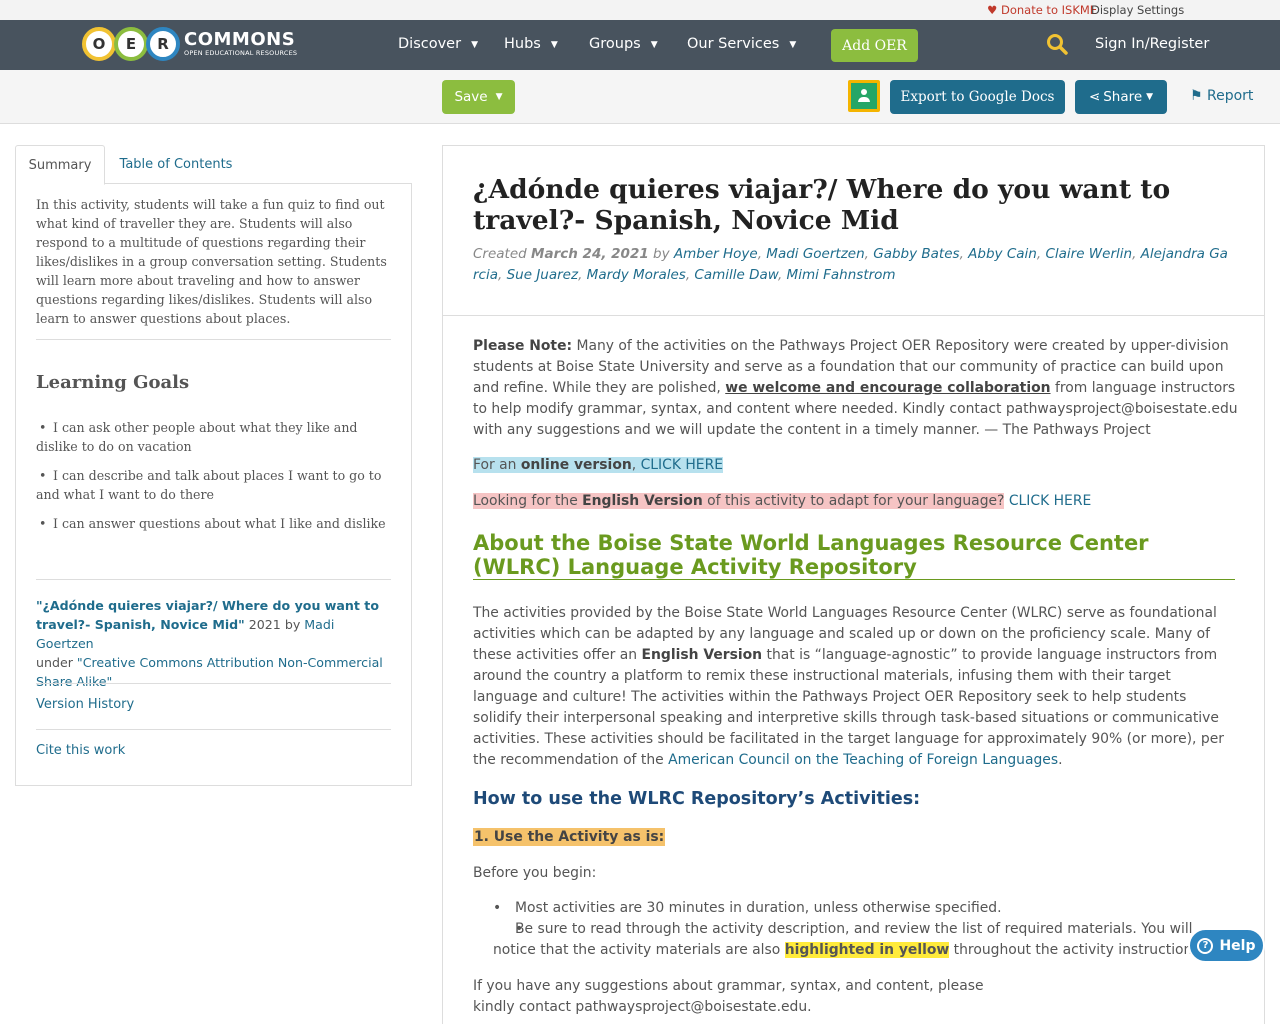 This screenshot has width=1280, height=1024. Describe the element at coordinates (1088, 254) in the screenshot. I see `author-link: Claire Werlin` at that location.